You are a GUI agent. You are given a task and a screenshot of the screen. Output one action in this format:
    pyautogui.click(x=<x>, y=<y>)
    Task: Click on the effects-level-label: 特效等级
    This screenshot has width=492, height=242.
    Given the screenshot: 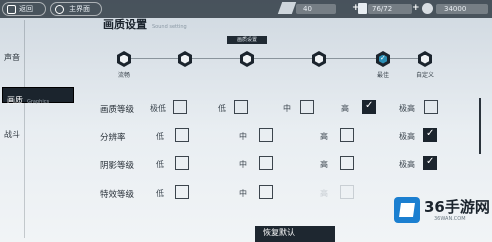 What is the action you would take?
    pyautogui.click(x=117, y=195)
    